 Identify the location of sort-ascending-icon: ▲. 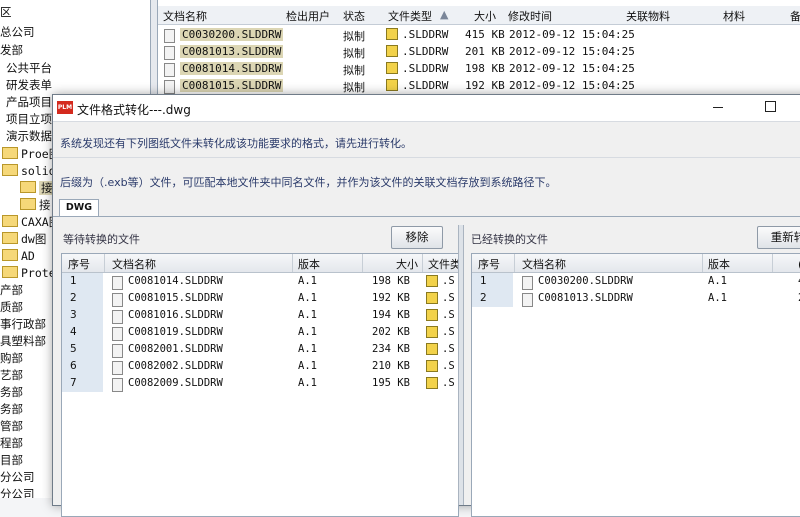
(444, 14).